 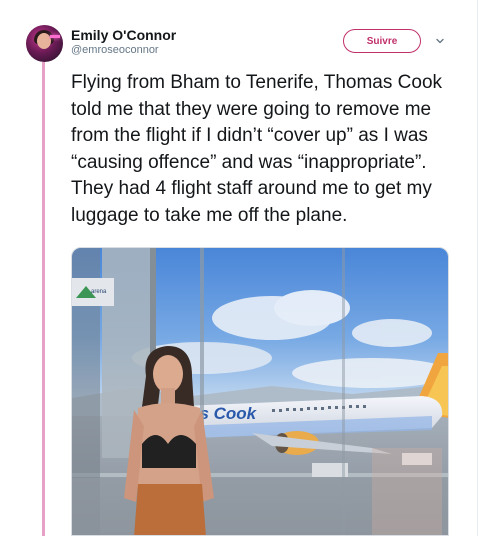 What do you see at coordinates (407, 491) in the screenshot?
I see `glass-glare` at bounding box center [407, 491].